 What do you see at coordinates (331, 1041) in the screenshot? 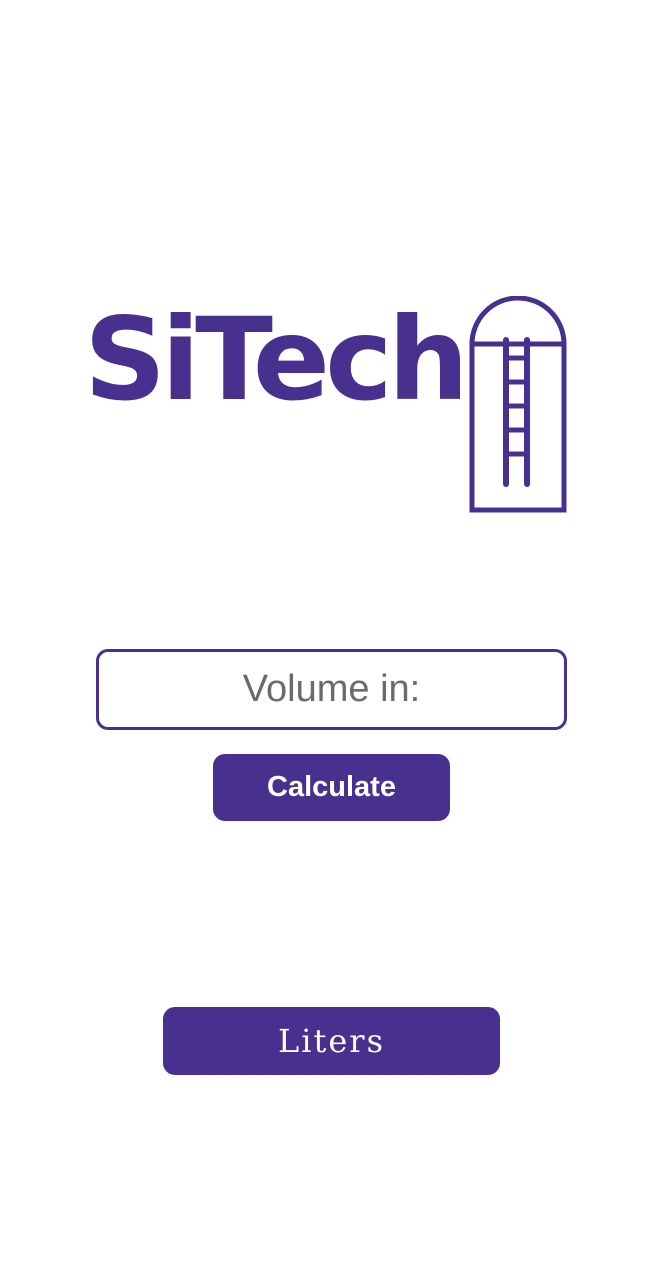
I see `unit-liters-button: Liters` at bounding box center [331, 1041].